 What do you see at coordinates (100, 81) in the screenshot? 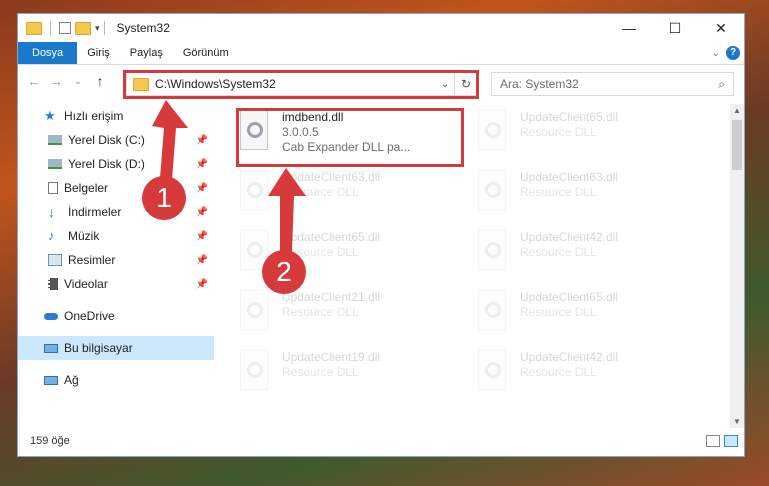
I see `up-button: ↑` at bounding box center [100, 81].